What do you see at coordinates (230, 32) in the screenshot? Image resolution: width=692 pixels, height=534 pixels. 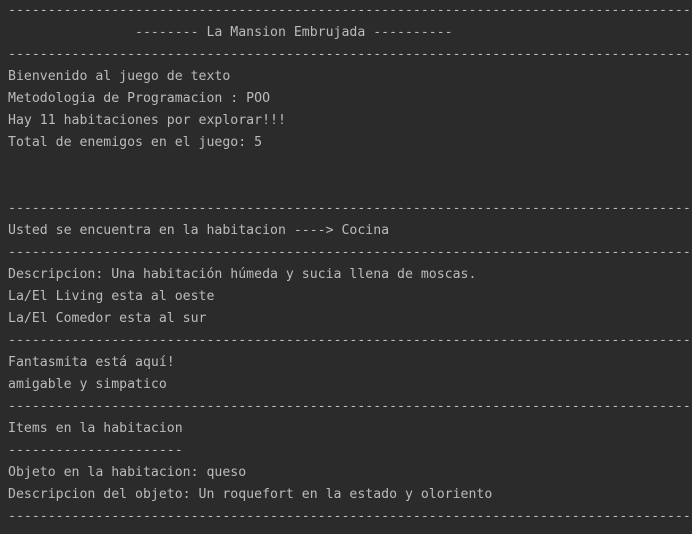 I see `game-title: -------- La Mansion Embrujada ----------` at bounding box center [230, 32].